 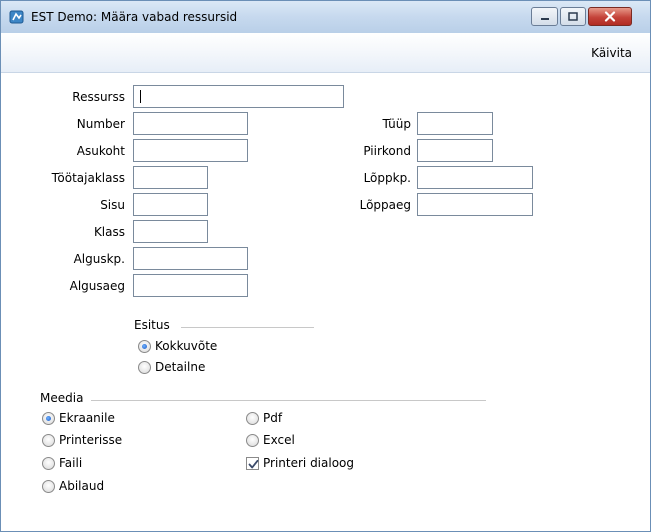 What do you see at coordinates (385, 205) in the screenshot?
I see `loppaeg-label: Lõppaeg` at bounding box center [385, 205].